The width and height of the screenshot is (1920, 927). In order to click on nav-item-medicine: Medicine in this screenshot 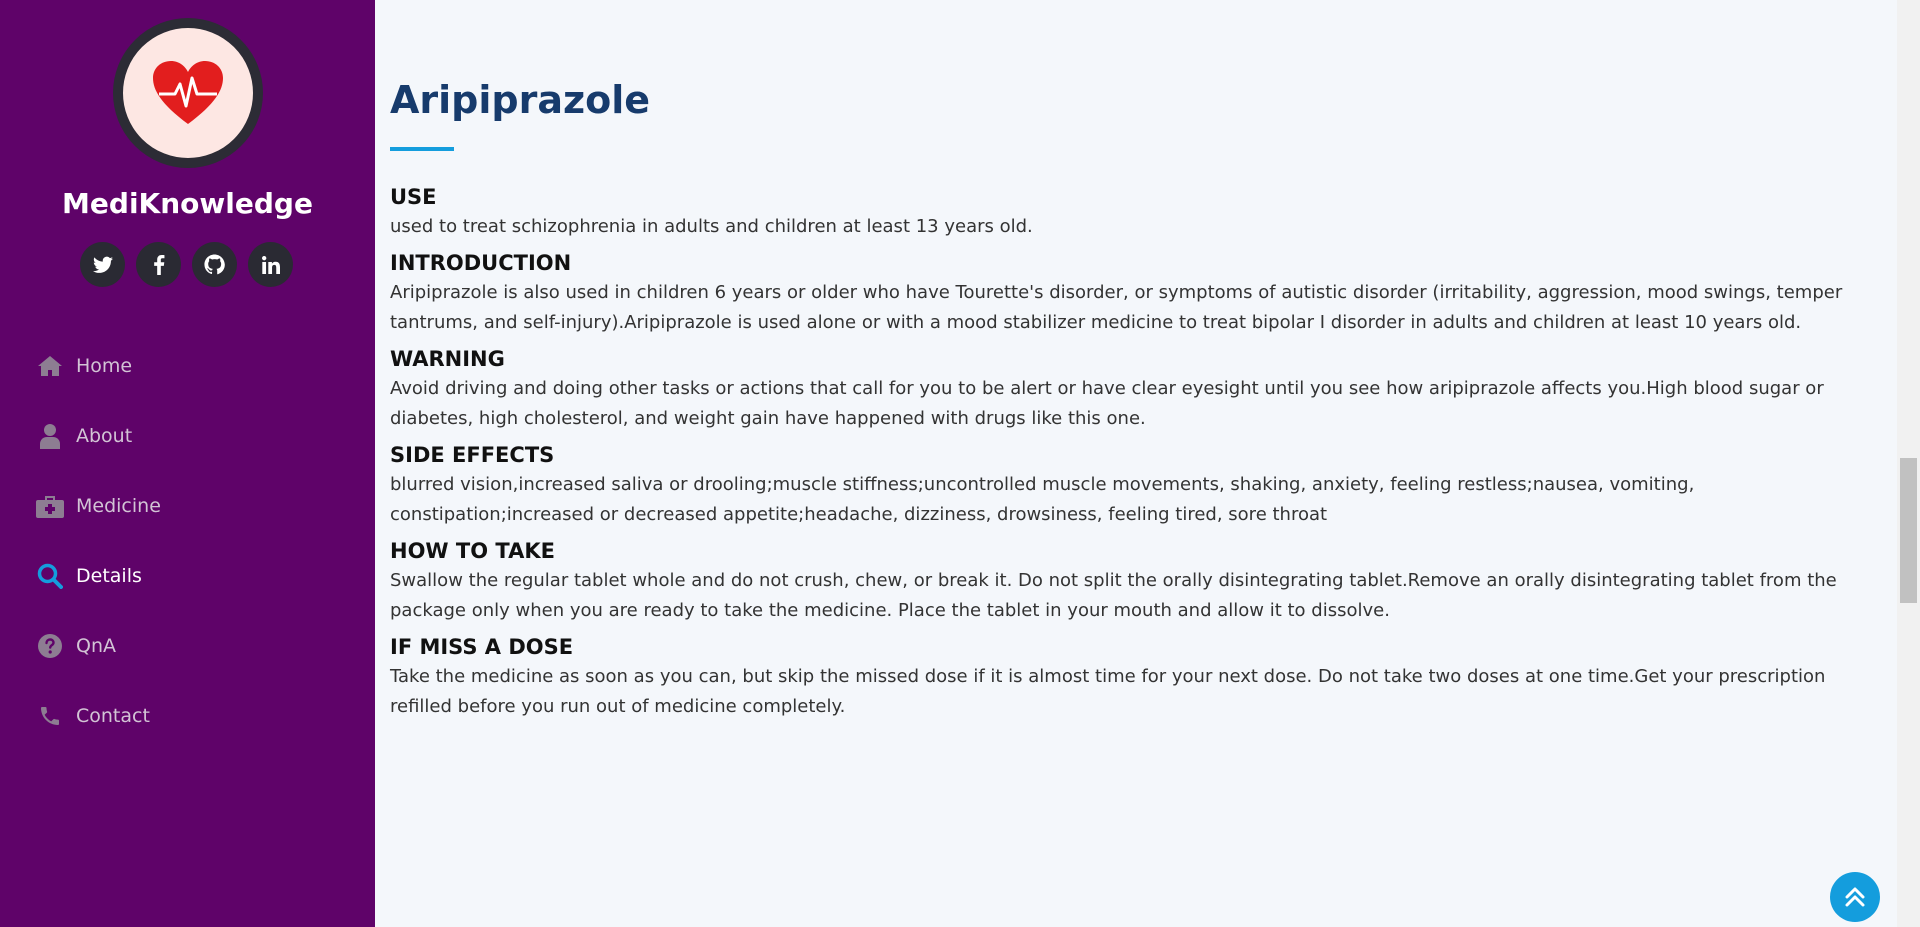, I will do `click(196, 506)`.